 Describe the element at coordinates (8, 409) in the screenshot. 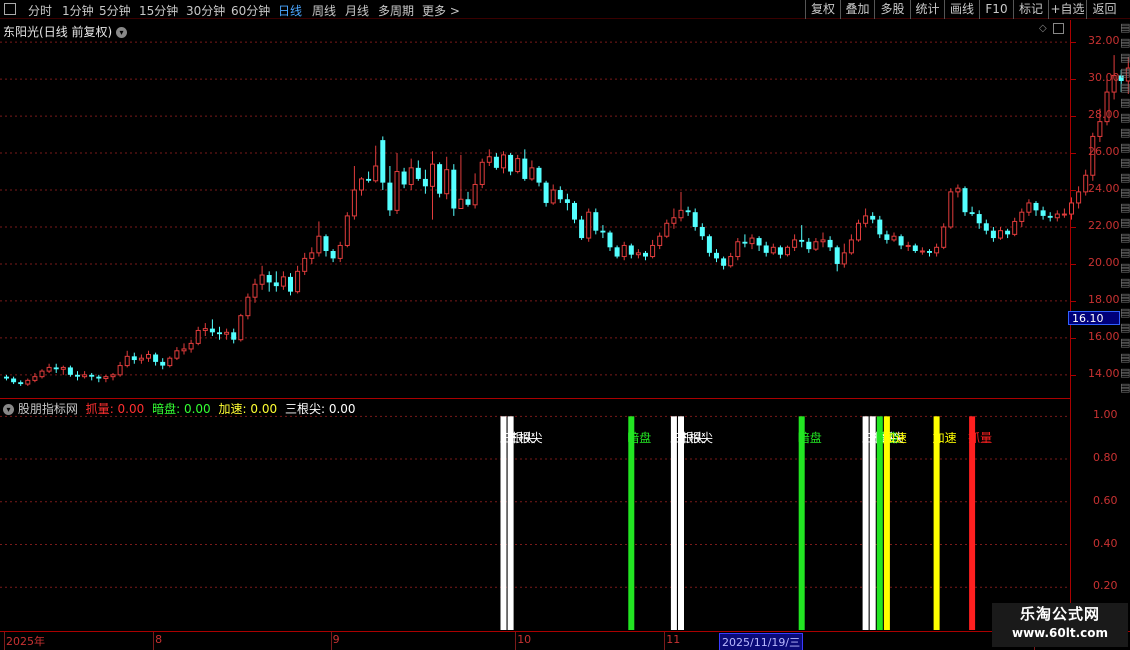

I see `chevron-down-icon: ▾` at that location.